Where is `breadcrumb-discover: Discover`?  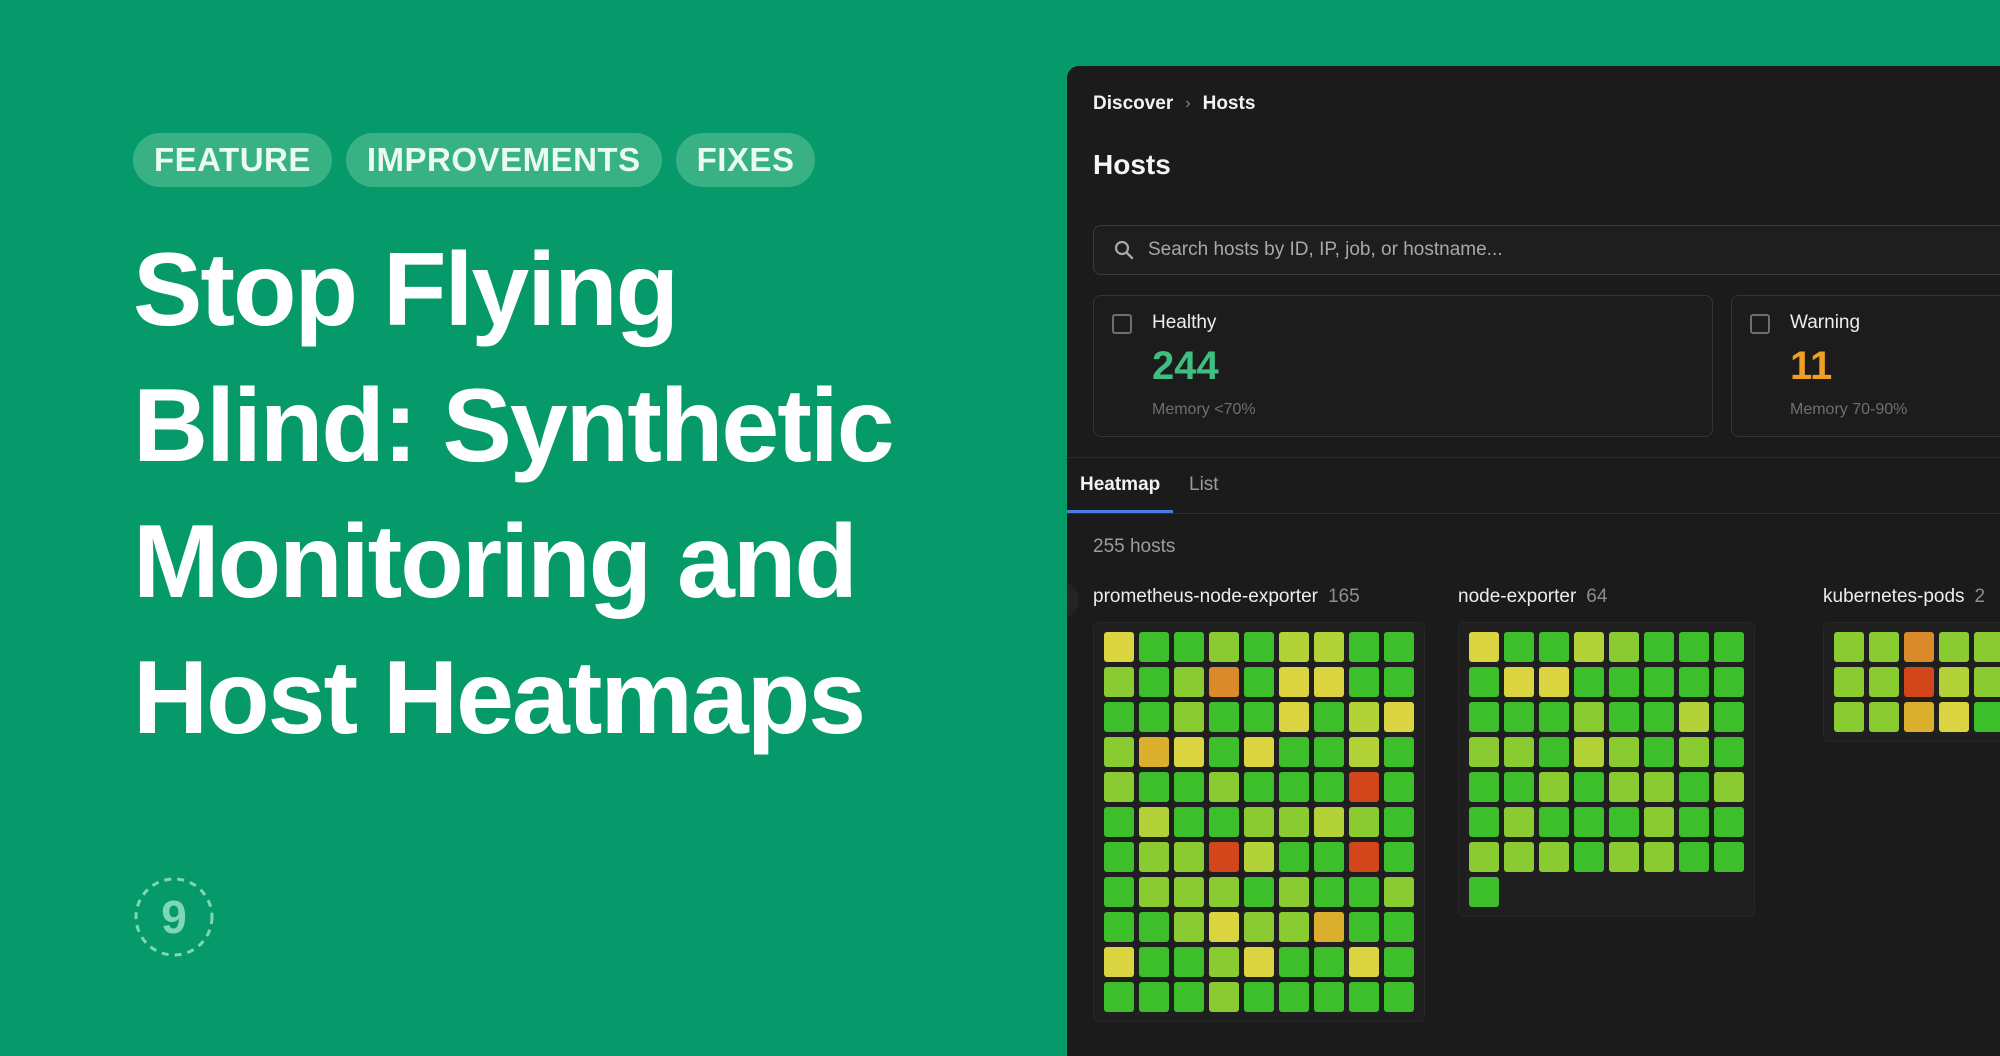 breadcrumb-discover: Discover is located at coordinates (1133, 104).